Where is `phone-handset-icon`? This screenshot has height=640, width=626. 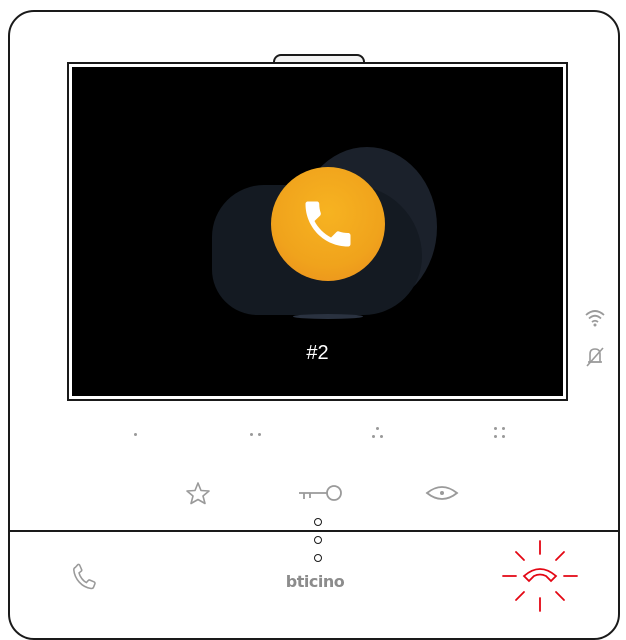
phone-handset-icon is located at coordinates (328, 224).